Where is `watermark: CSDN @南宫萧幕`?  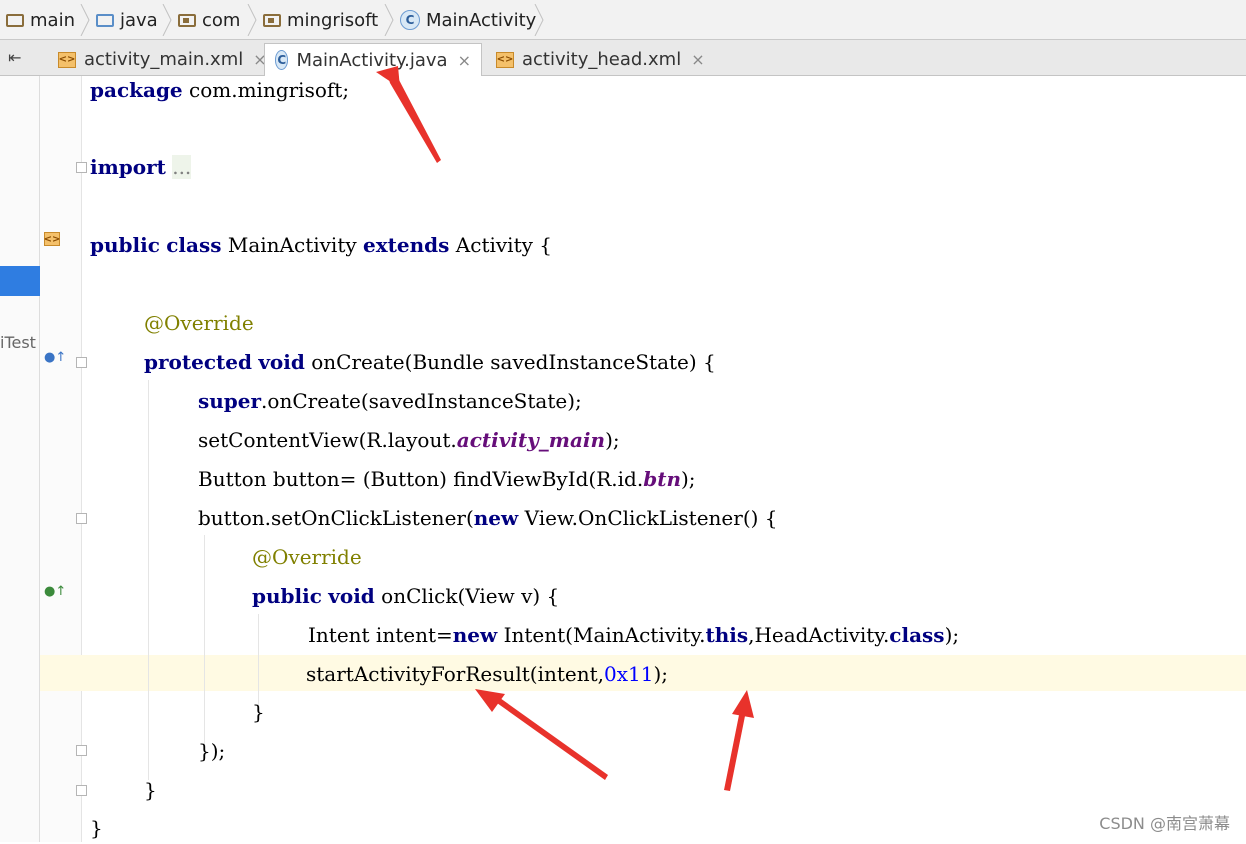
watermark: CSDN @南宫萧幕 is located at coordinates (1164, 823).